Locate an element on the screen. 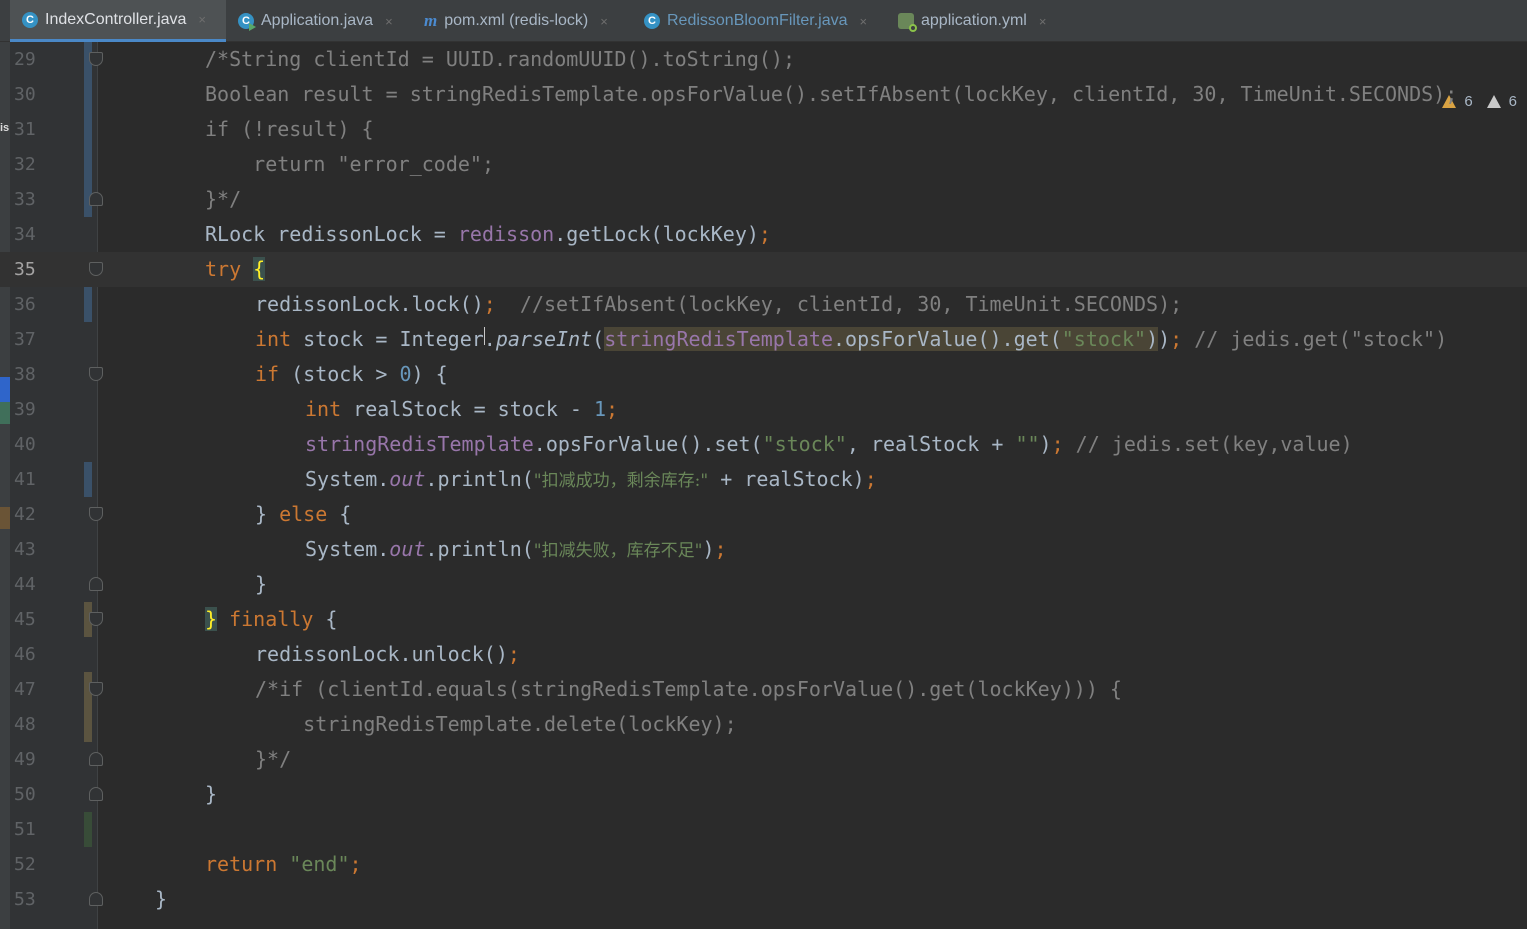 The image size is (1527, 929). code-line: 38 if (stock > 0) { is located at coordinates (763, 374).